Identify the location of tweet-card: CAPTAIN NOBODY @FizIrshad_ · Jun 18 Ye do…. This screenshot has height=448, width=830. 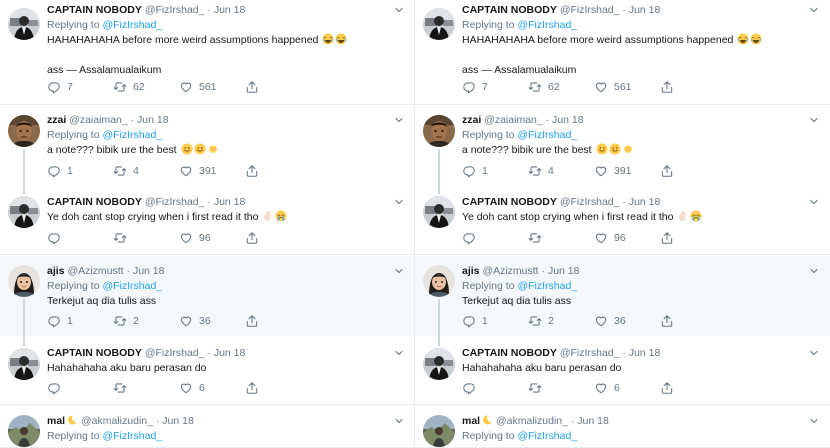
(207, 220).